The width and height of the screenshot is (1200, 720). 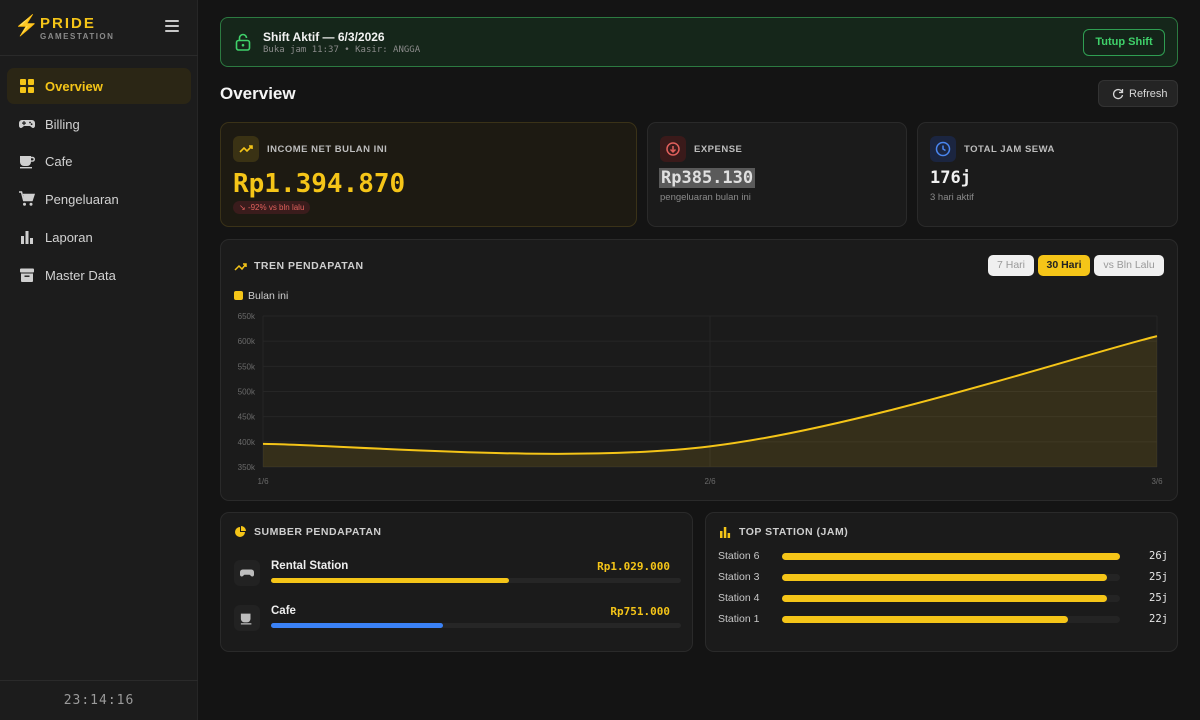 What do you see at coordinates (318, 532) in the screenshot?
I see `sources-title: SUMBER PENDAPATAN` at bounding box center [318, 532].